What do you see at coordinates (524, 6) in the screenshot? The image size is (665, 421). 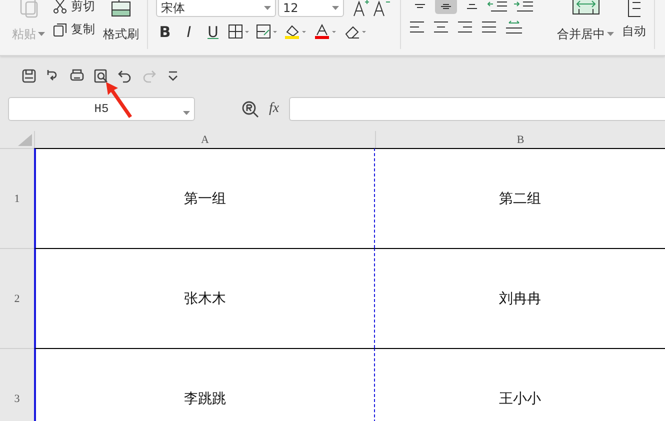 I see `increase-indent-icon` at bounding box center [524, 6].